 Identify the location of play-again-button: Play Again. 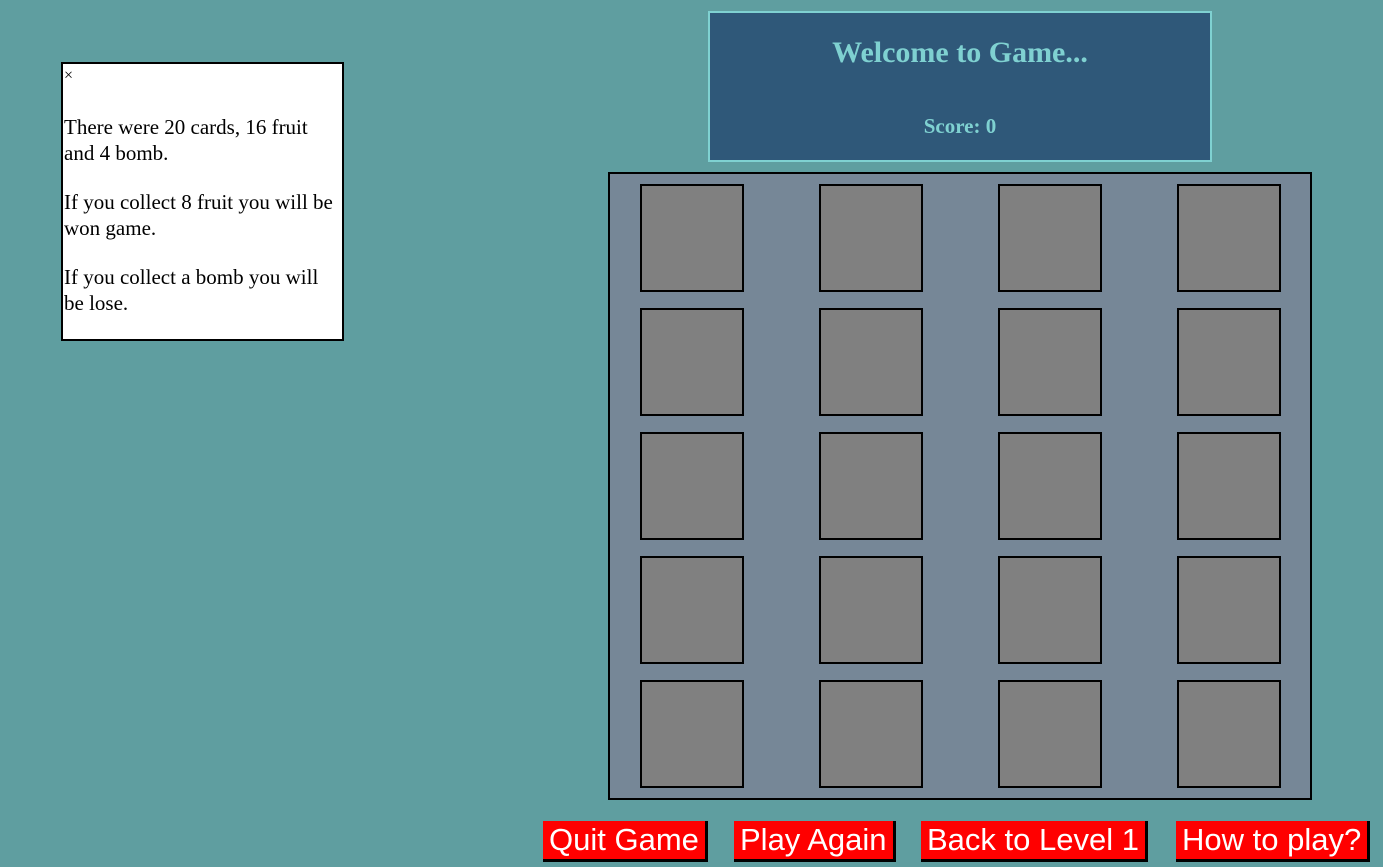
(815, 841).